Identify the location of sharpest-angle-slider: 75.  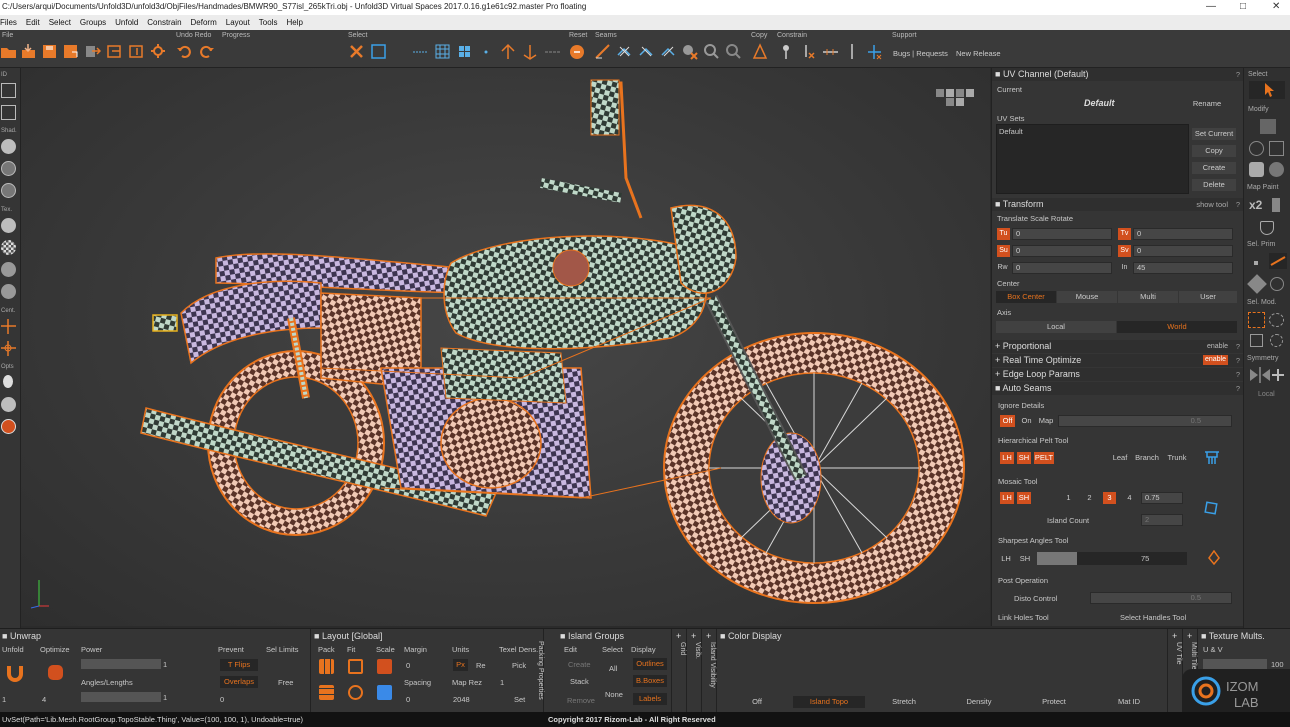
(1112, 558).